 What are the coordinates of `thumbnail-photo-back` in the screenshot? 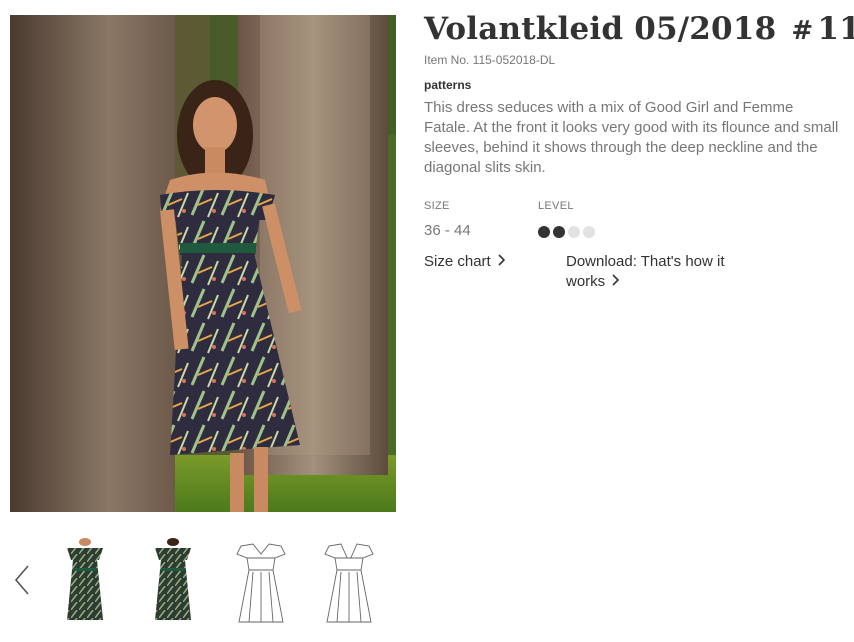 It's located at (173, 582).